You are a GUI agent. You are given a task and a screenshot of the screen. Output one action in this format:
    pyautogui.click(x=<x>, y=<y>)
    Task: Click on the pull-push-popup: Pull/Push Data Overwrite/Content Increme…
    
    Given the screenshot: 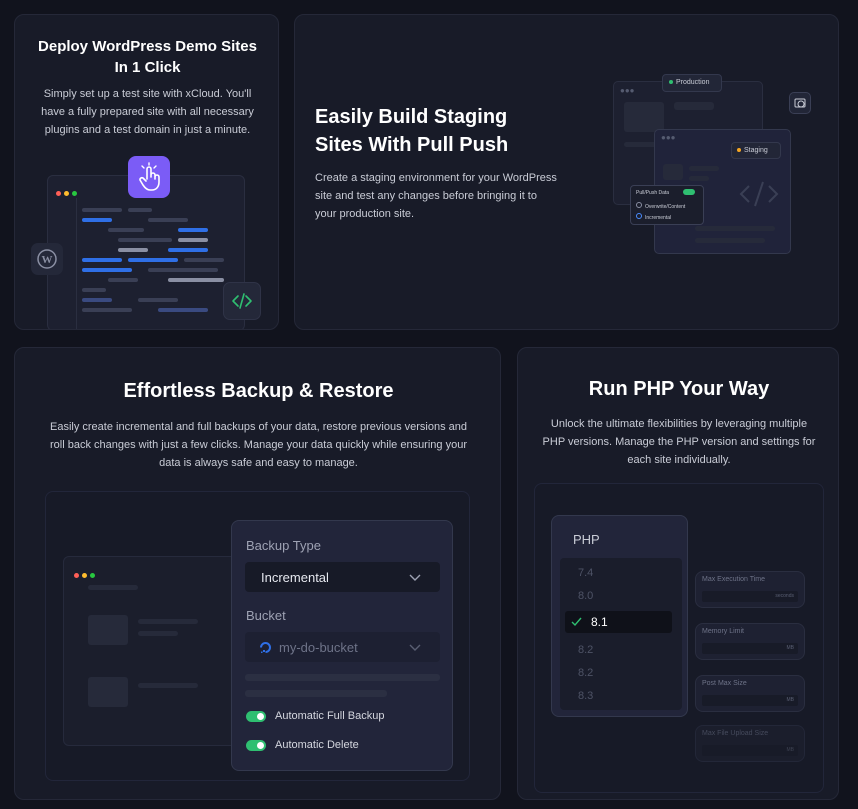 What is the action you would take?
    pyautogui.click(x=667, y=205)
    